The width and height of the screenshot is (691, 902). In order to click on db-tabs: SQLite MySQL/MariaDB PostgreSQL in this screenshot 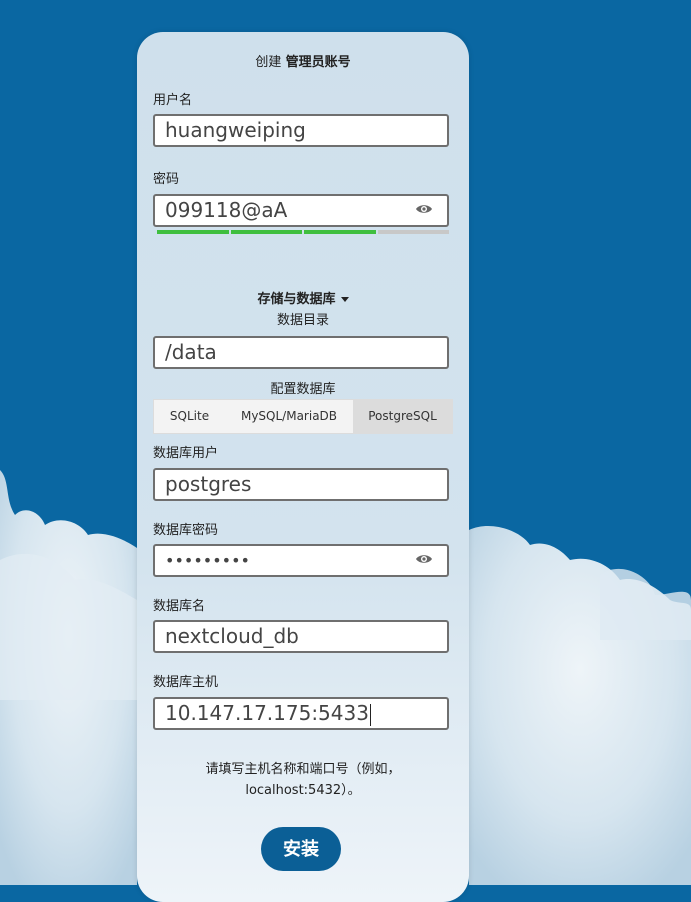, I will do `click(303, 416)`.